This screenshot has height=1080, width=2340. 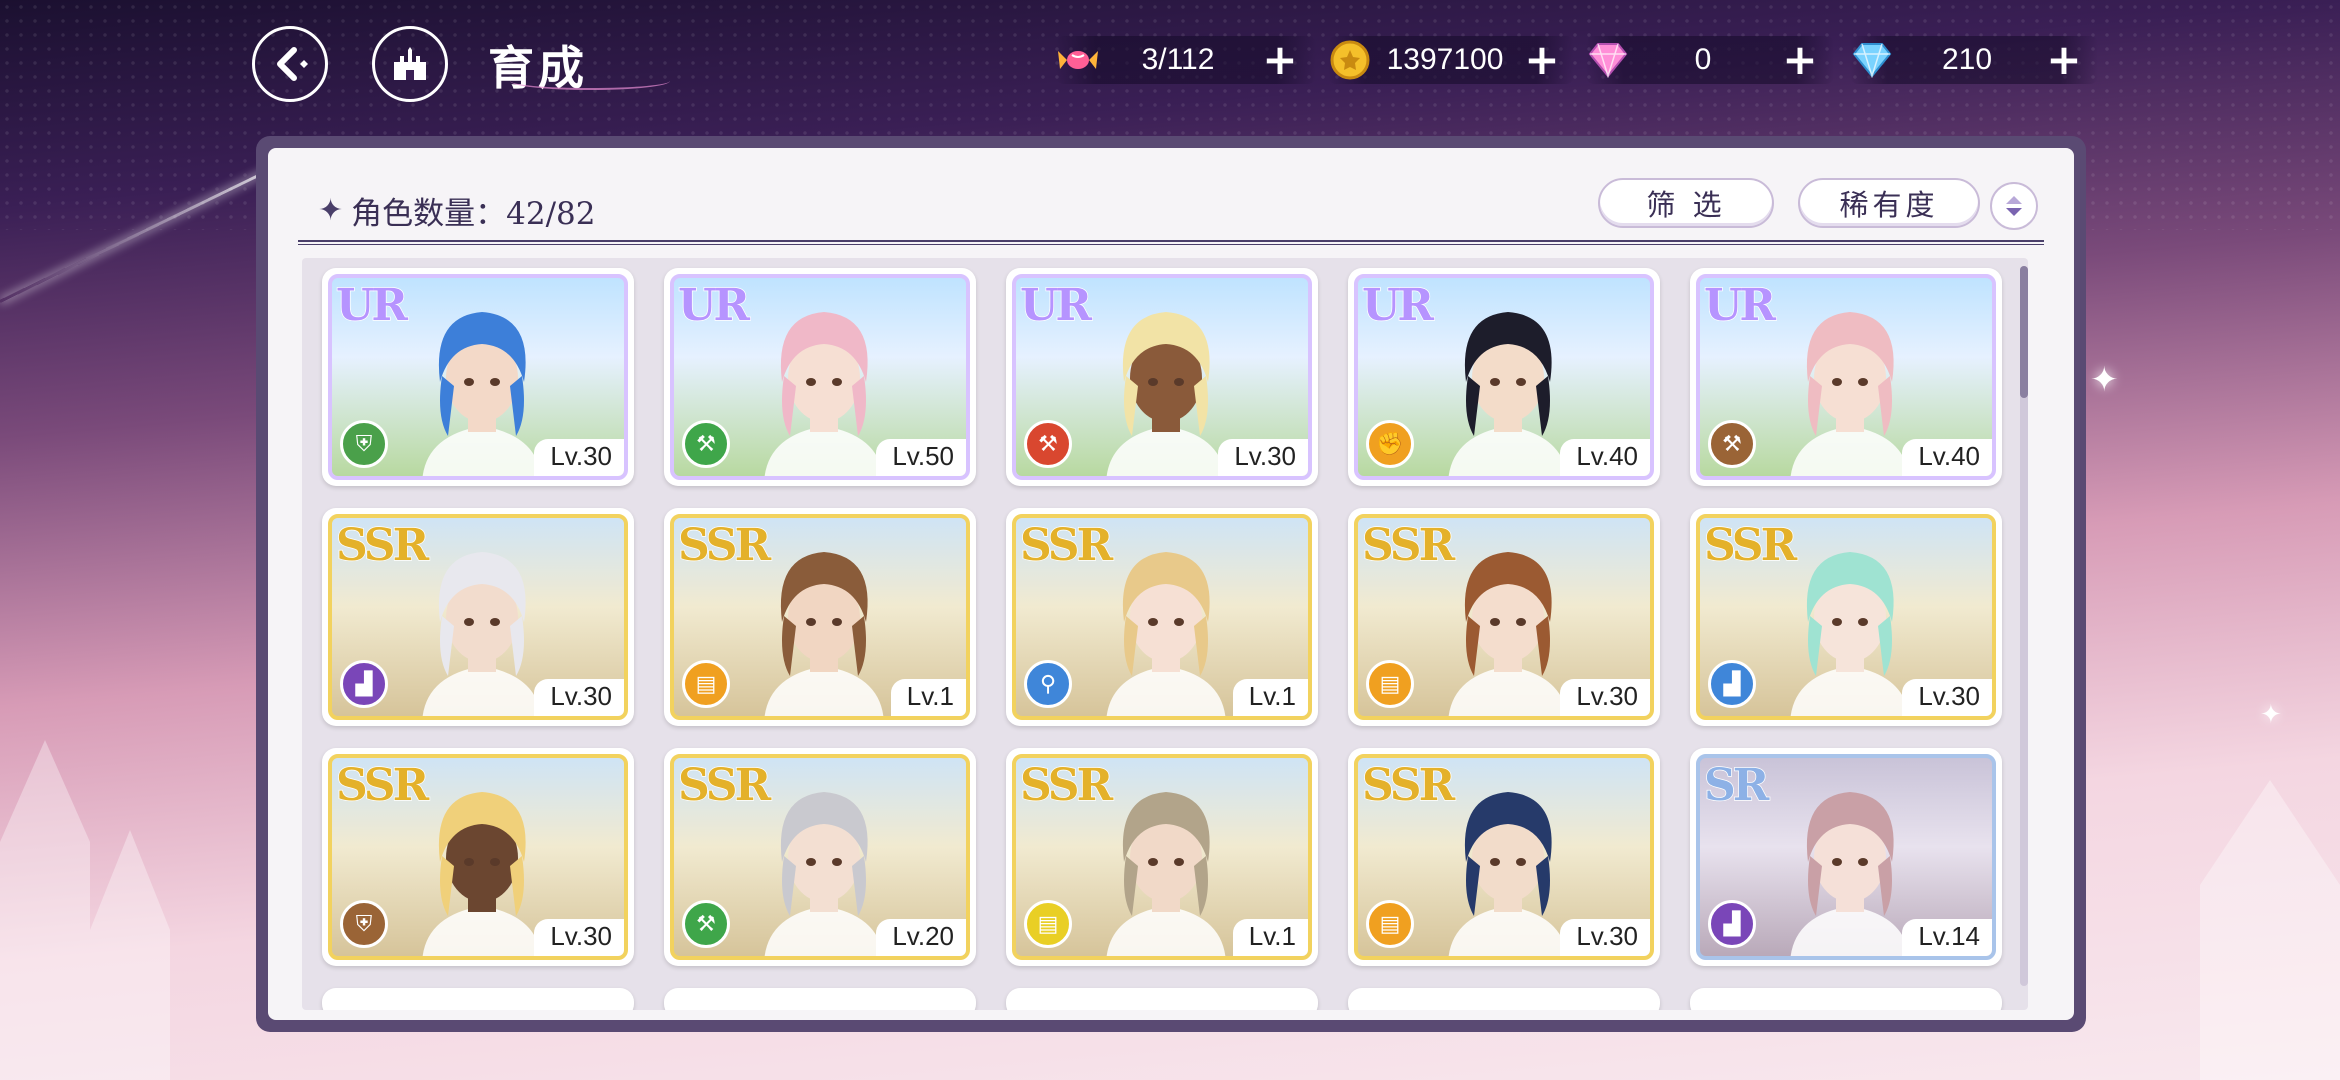 What do you see at coordinates (1504, 377) in the screenshot?
I see `character-card: UR ✊ Lv.40` at bounding box center [1504, 377].